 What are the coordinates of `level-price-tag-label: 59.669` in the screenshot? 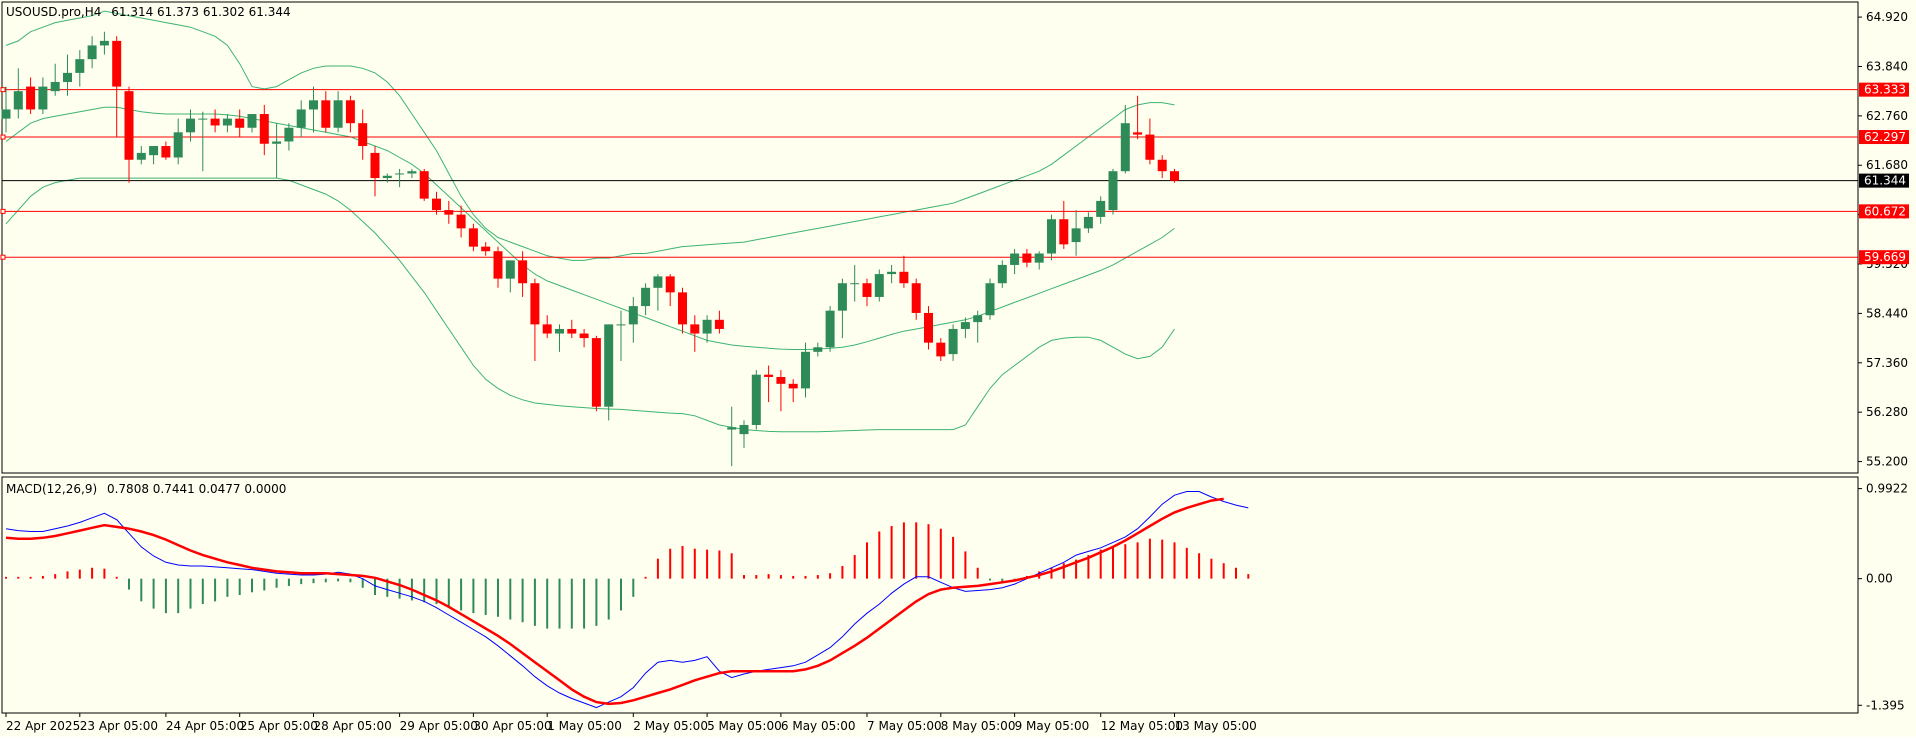 It's located at (1885, 257).